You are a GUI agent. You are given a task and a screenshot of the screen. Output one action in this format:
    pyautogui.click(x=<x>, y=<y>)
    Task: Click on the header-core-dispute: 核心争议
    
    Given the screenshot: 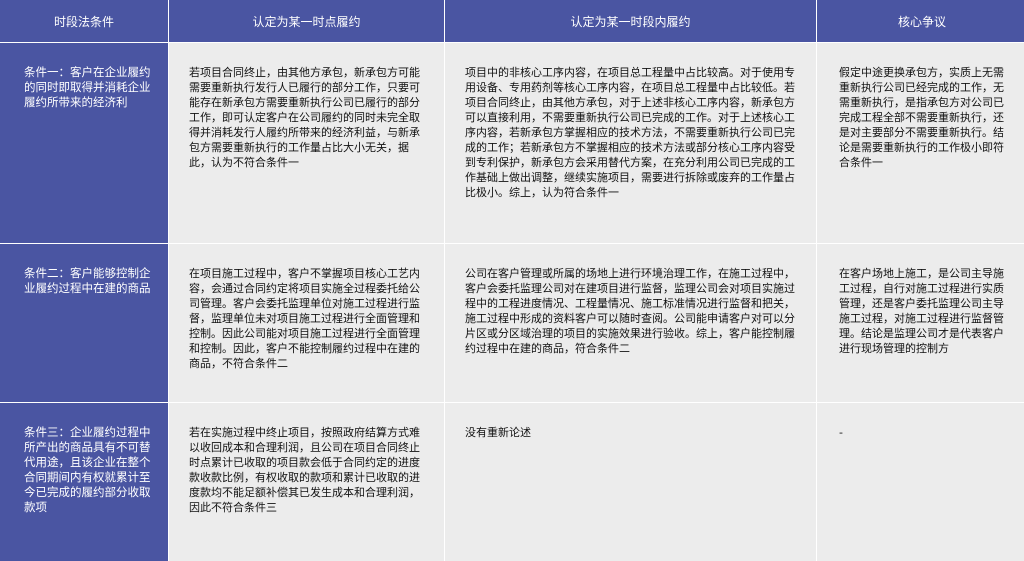 What is the action you would take?
    pyautogui.click(x=920, y=21)
    